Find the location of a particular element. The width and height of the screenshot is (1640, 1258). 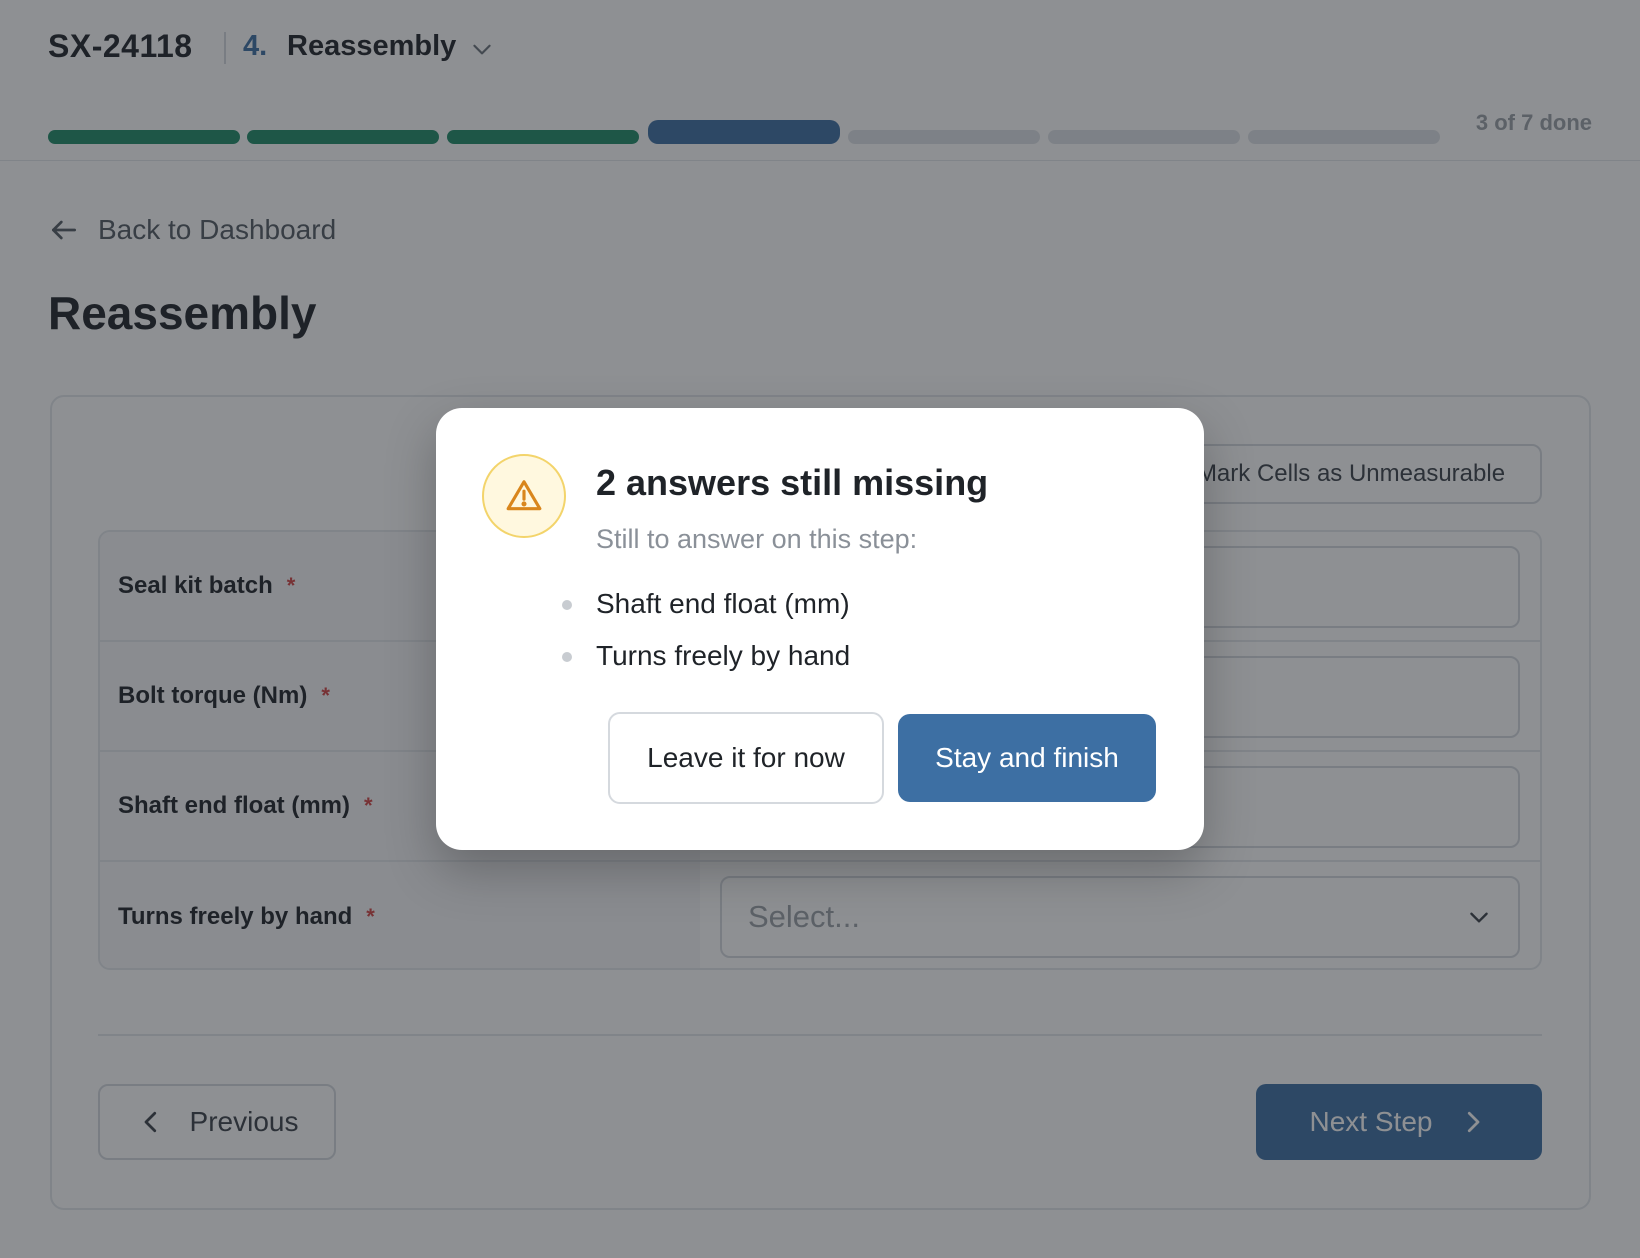

missing-item-label: Turns freely by hand is located at coordinates (723, 655).